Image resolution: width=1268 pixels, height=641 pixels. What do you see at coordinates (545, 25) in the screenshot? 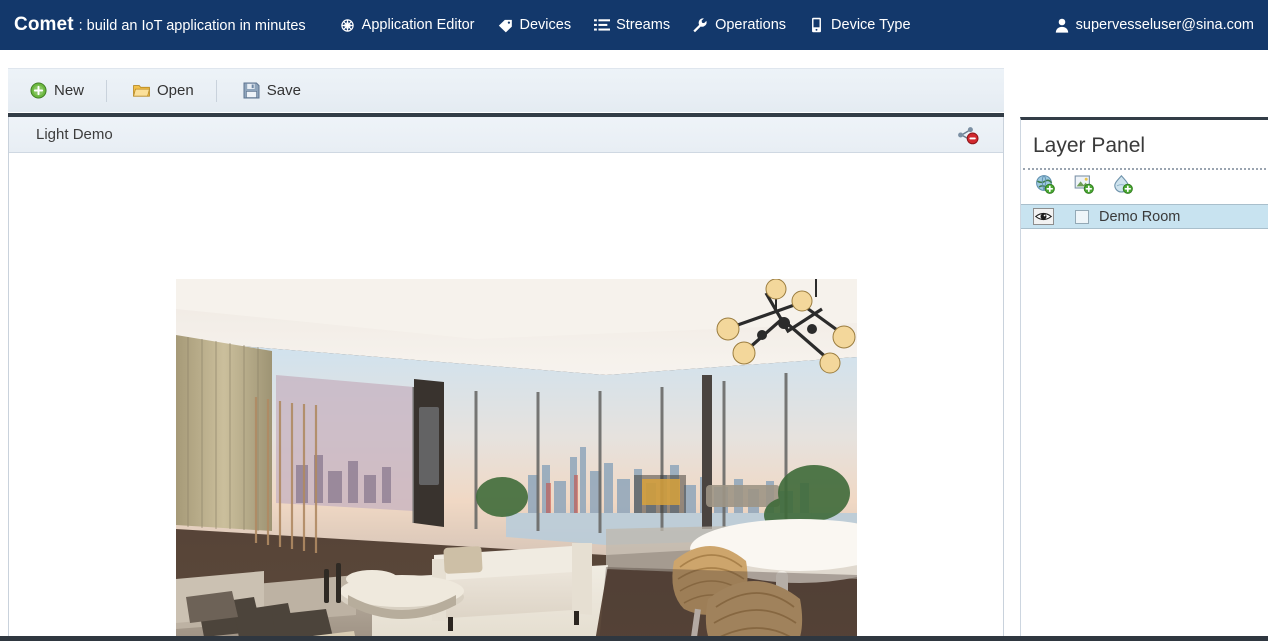
I see `nav-label-devices: Devices` at bounding box center [545, 25].